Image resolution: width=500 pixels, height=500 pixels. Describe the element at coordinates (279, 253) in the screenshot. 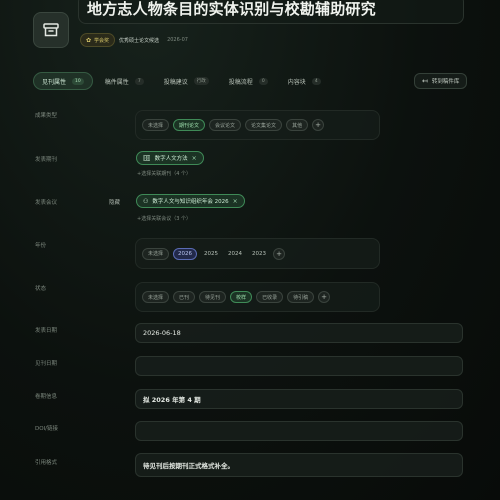

I see `add-year-button: +` at that location.